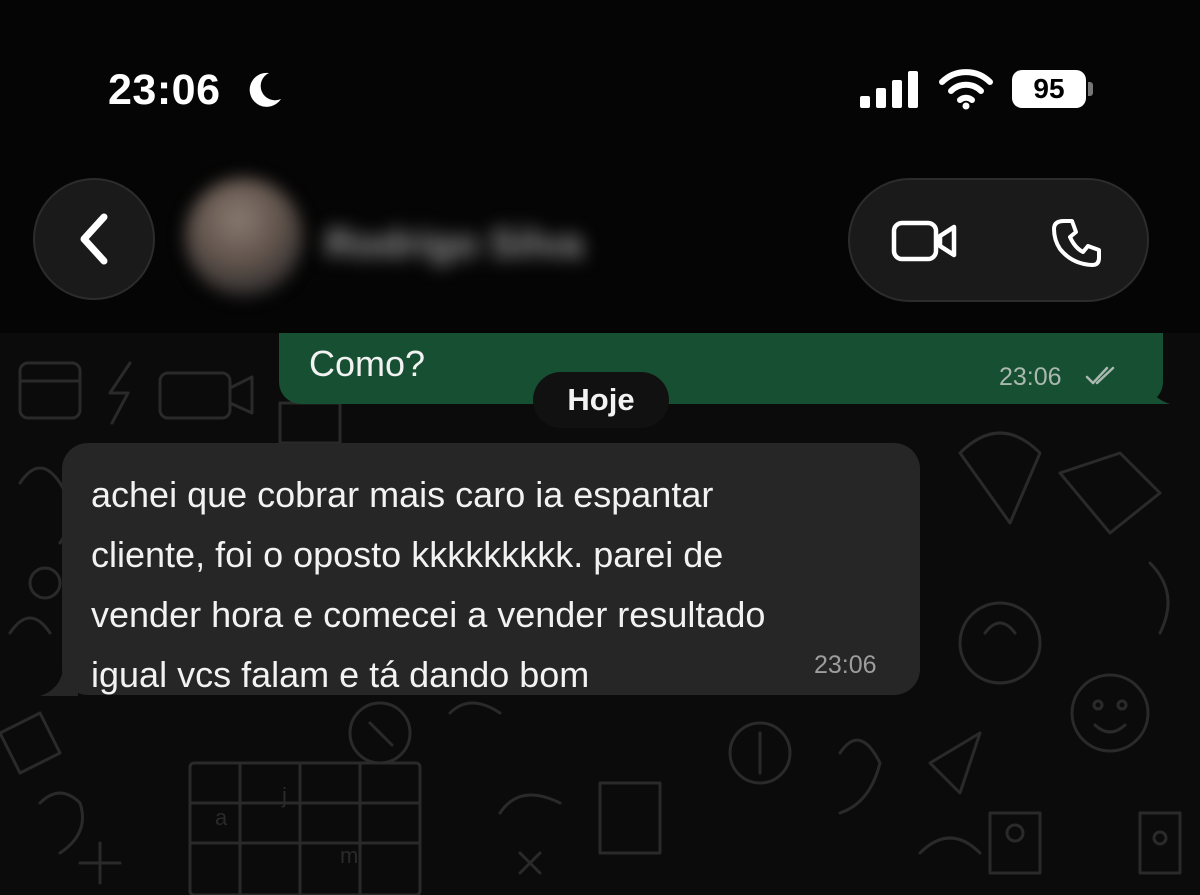 This screenshot has width=1200, height=895. I want to click on date-separator: Hoje, so click(601, 400).